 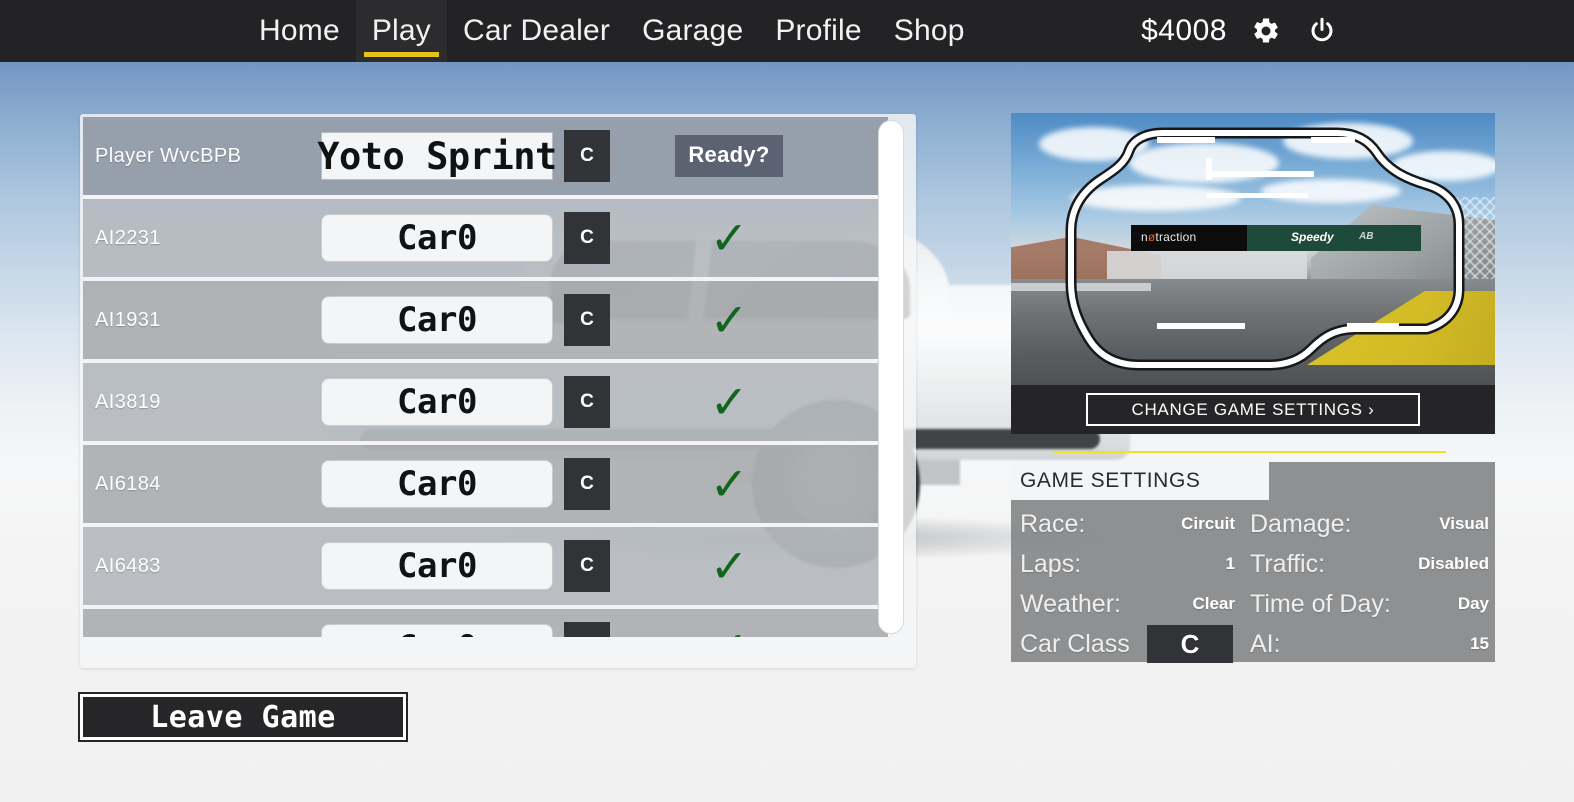 What do you see at coordinates (128, 483) in the screenshot?
I see `player-name: AI6184` at bounding box center [128, 483].